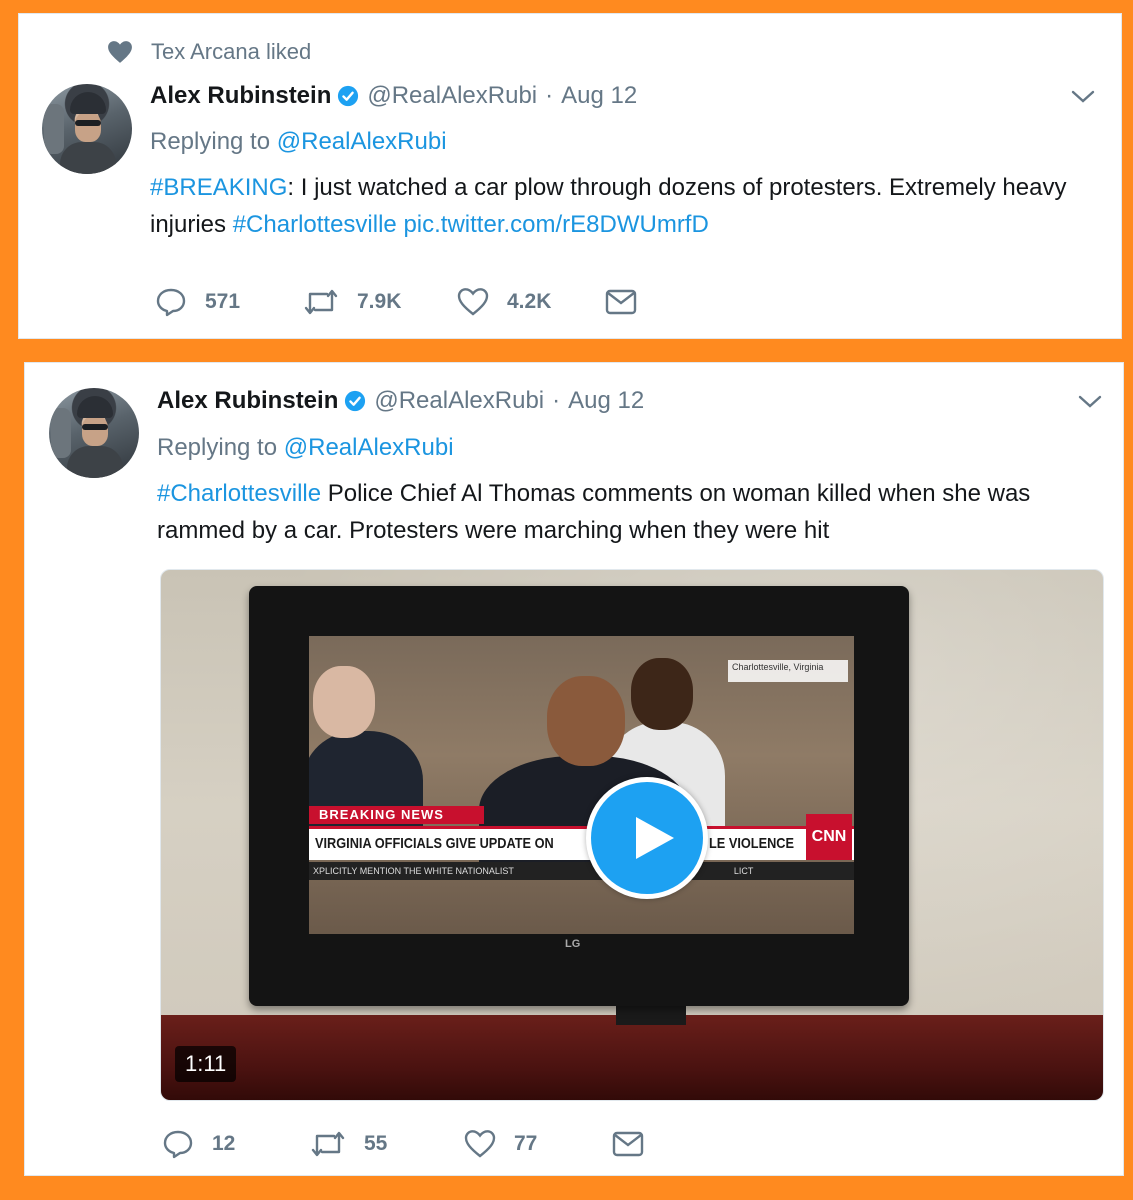  I want to click on heart-icon, so click(120, 52).